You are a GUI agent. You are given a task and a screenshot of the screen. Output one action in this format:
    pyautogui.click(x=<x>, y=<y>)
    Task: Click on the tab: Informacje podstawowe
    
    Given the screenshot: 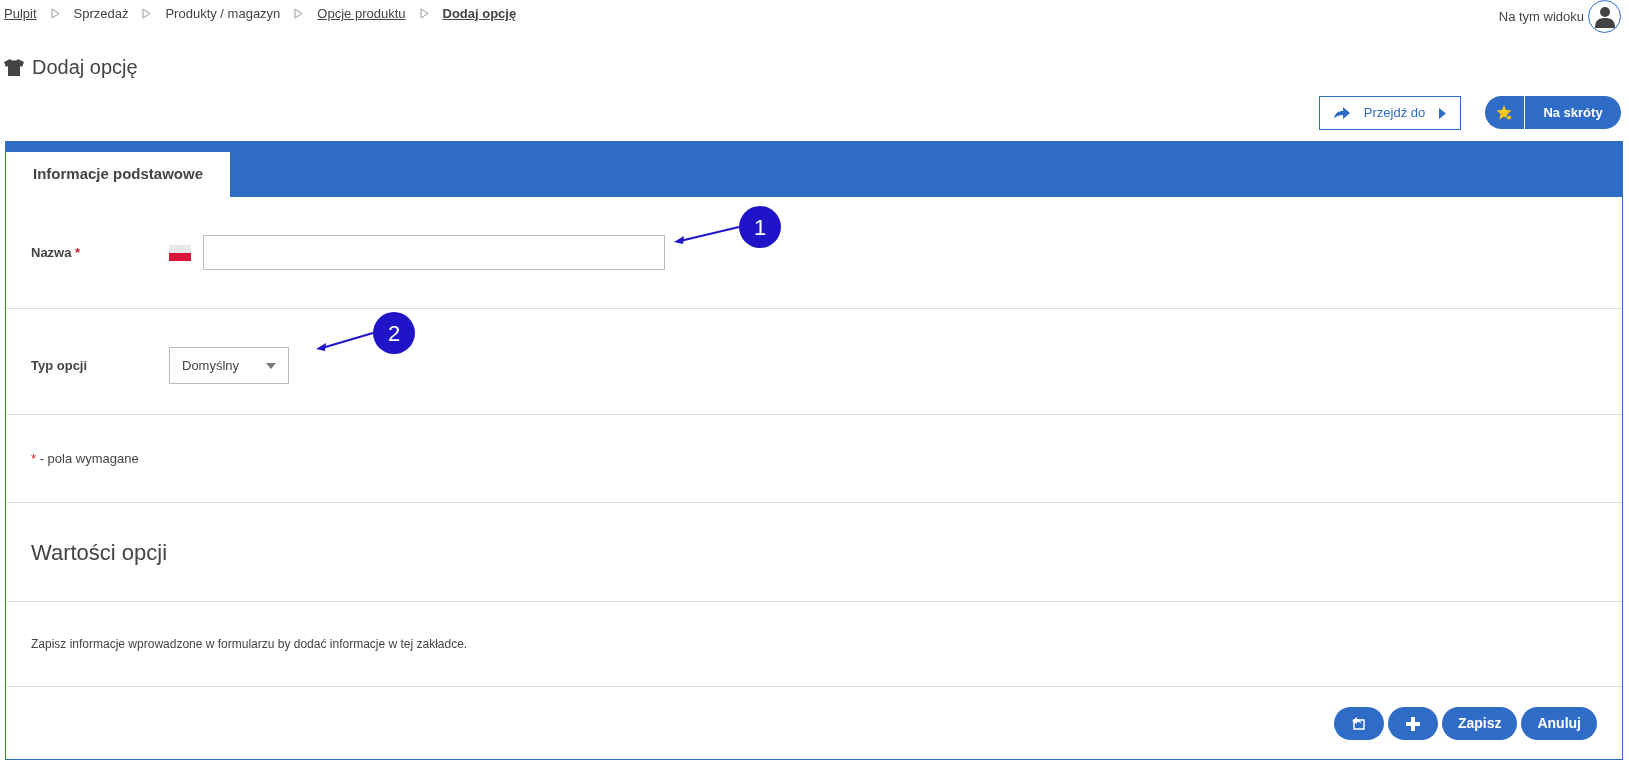 What is the action you would take?
    pyautogui.click(x=118, y=174)
    